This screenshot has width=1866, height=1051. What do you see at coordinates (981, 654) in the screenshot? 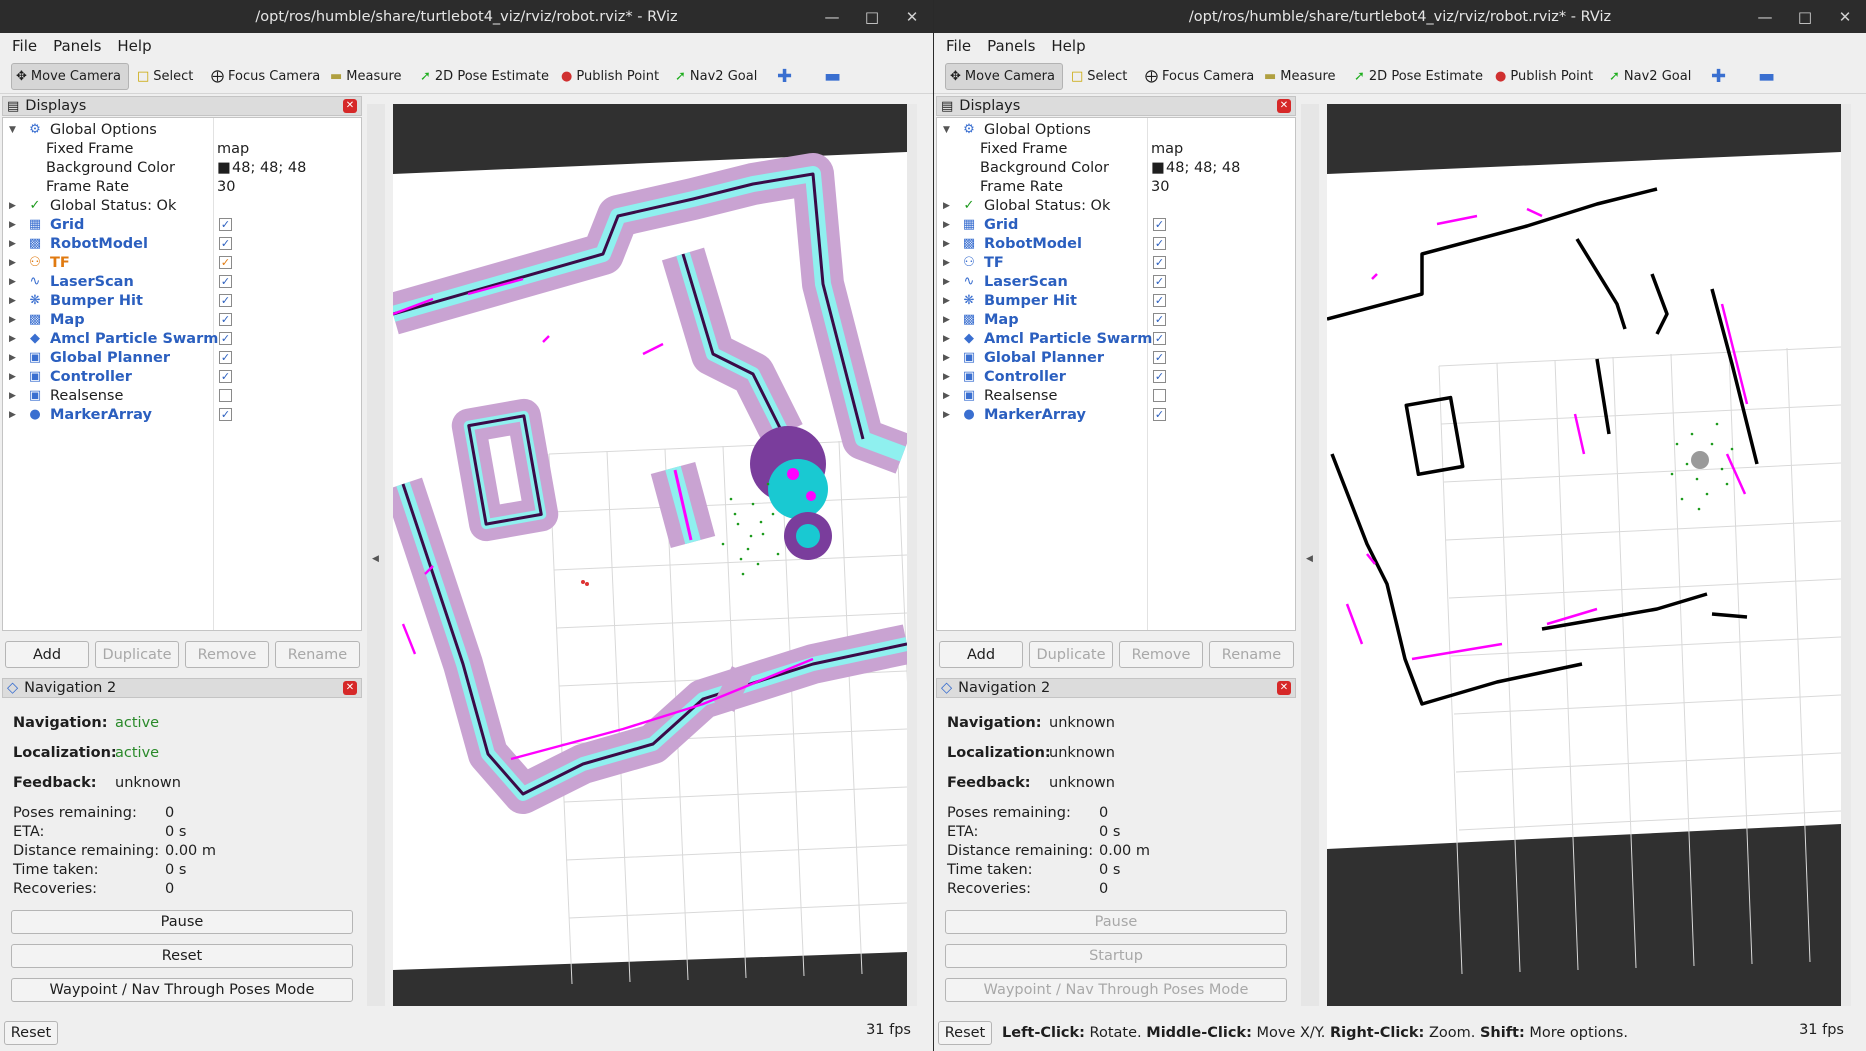
I see `add-button: Add` at bounding box center [981, 654].